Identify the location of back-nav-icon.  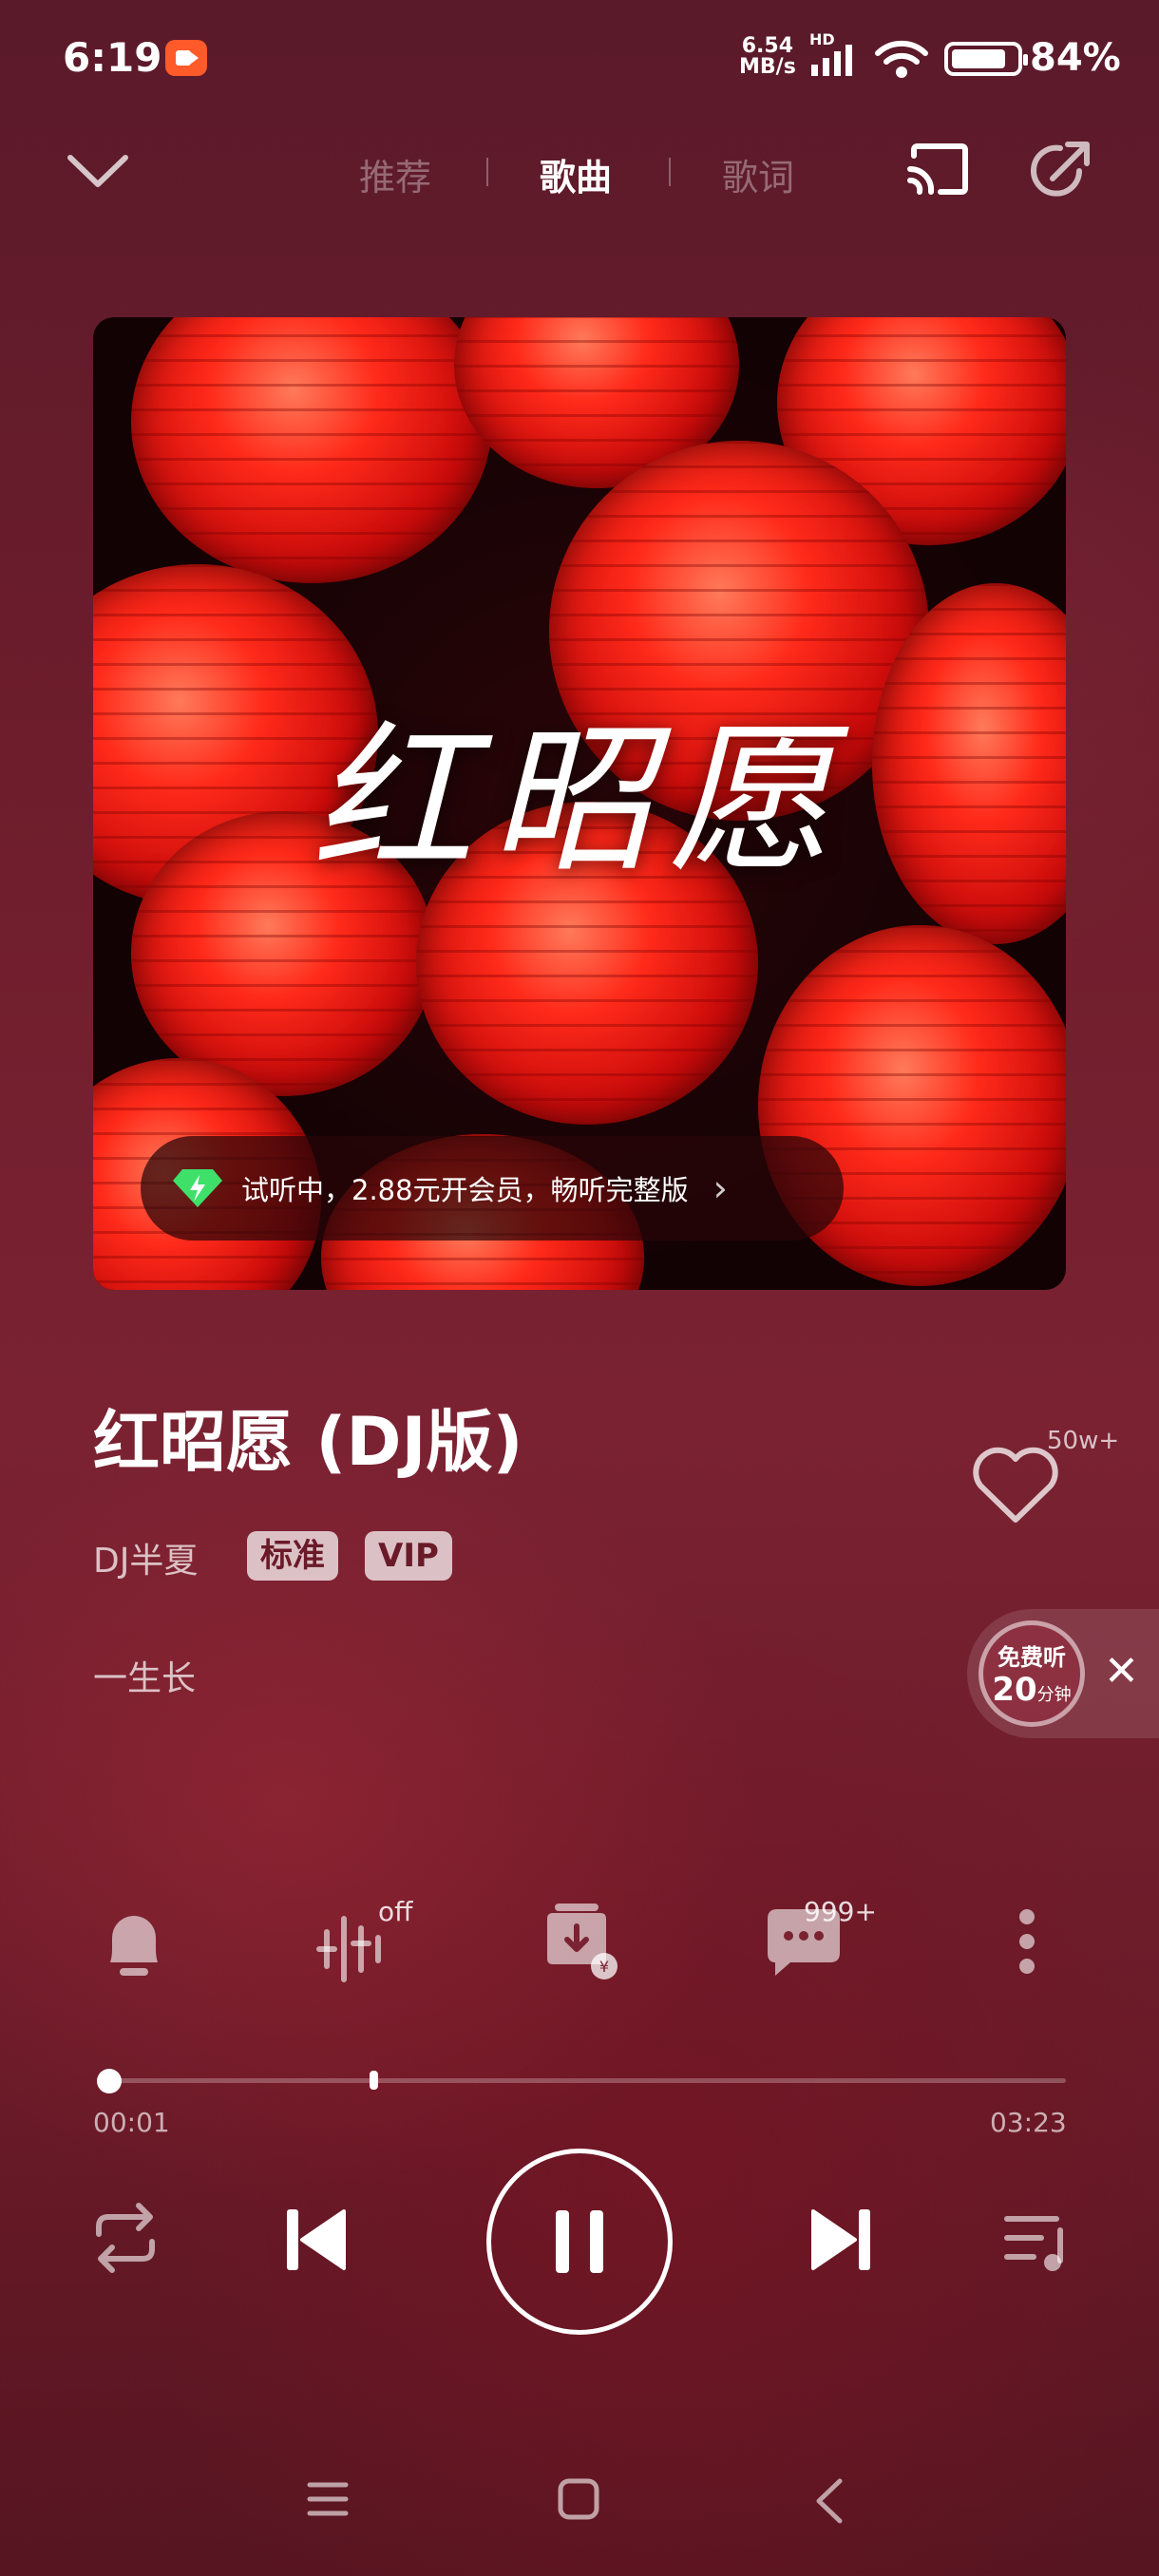
(830, 2501).